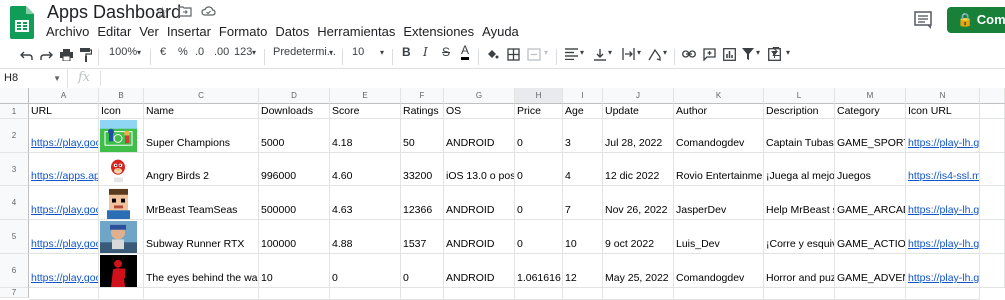 Image resolution: width=1005 pixels, height=300 pixels. Describe the element at coordinates (86, 55) in the screenshot. I see `paint-format-icon` at that location.